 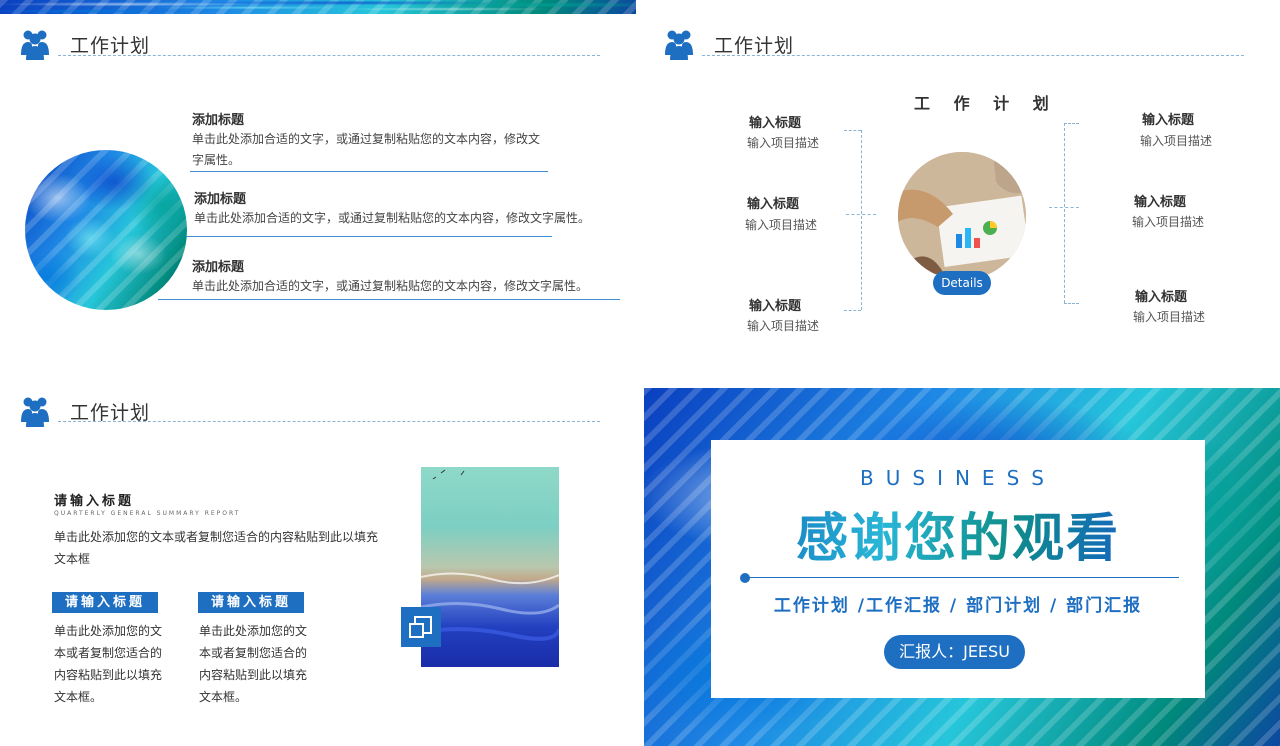 What do you see at coordinates (318, 7) in the screenshot?
I see `paint-strip` at bounding box center [318, 7].